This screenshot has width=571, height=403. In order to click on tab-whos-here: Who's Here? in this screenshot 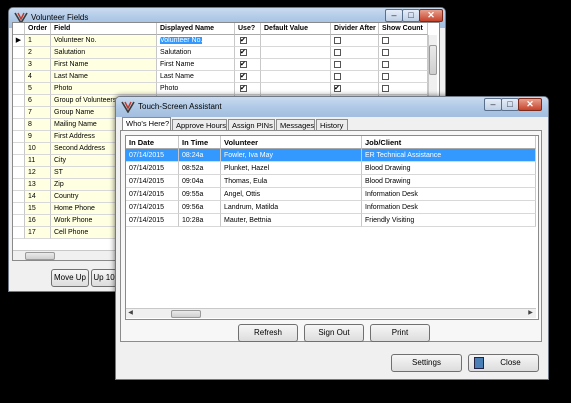, I will do `click(146, 124)`.